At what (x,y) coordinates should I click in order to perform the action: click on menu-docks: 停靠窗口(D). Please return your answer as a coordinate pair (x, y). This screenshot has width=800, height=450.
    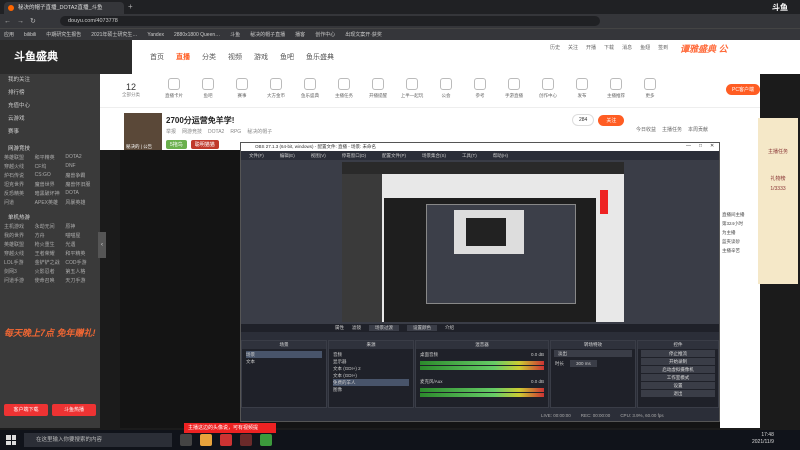
    Looking at the image, I should click on (354, 156).